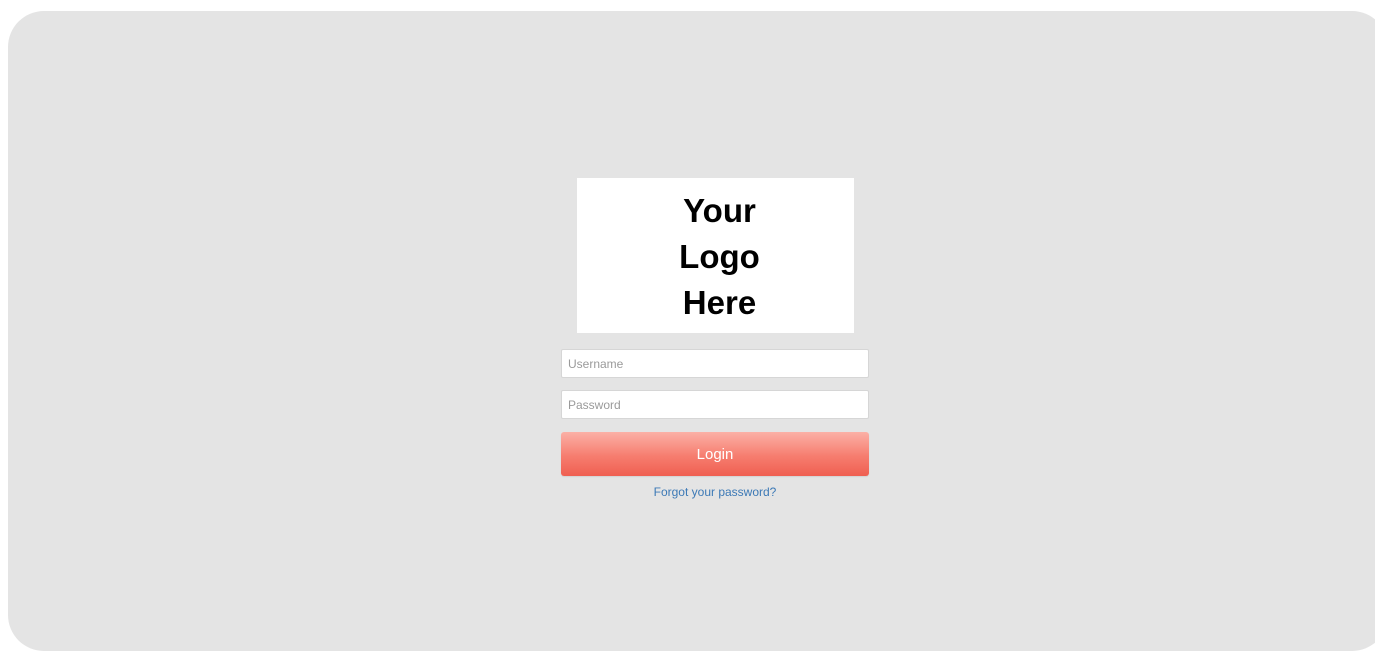 This screenshot has width=1375, height=651. What do you see at coordinates (715, 363) in the screenshot?
I see `username-input` at bounding box center [715, 363].